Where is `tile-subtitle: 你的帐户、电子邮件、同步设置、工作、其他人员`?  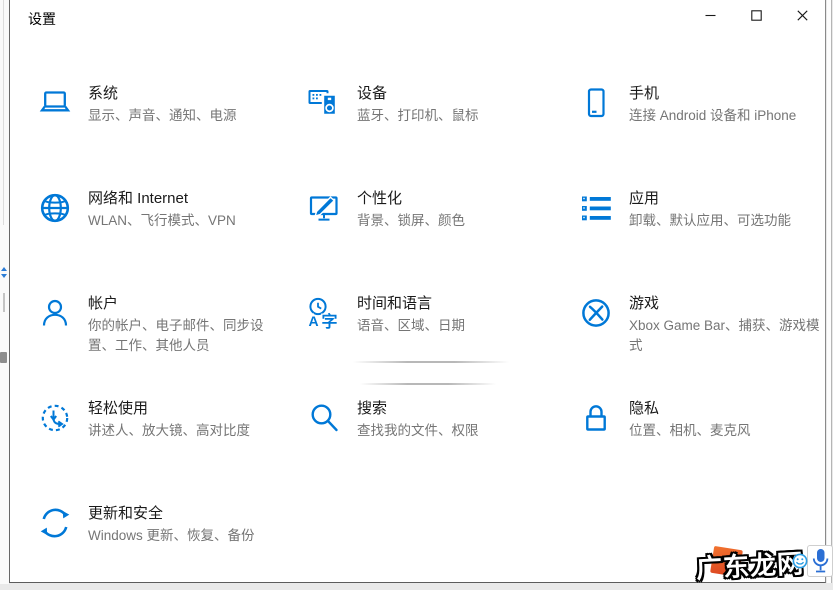 tile-subtitle: 你的帐户、电子邮件、同步设置、工作、其他人员 is located at coordinates (176, 335).